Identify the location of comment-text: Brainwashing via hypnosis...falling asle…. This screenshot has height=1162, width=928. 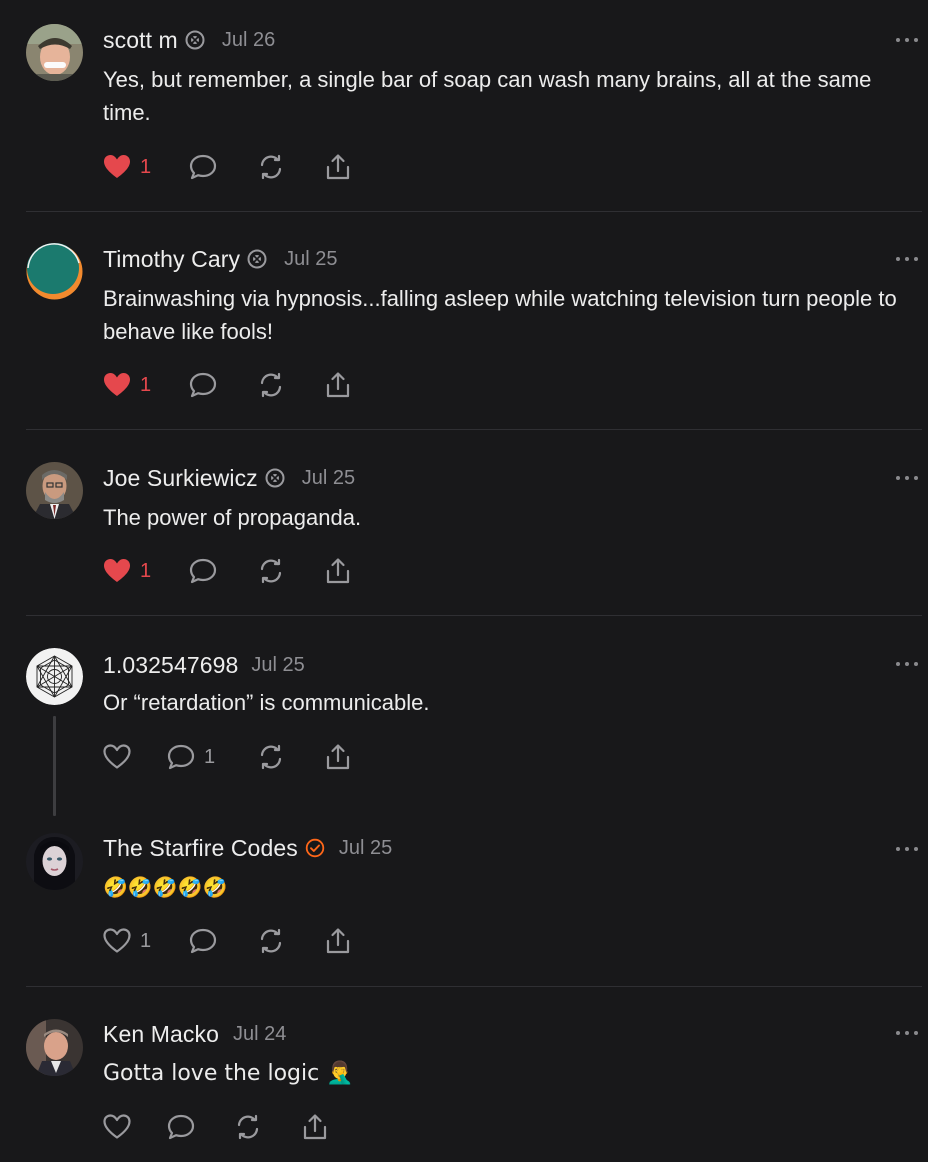
(500, 315).